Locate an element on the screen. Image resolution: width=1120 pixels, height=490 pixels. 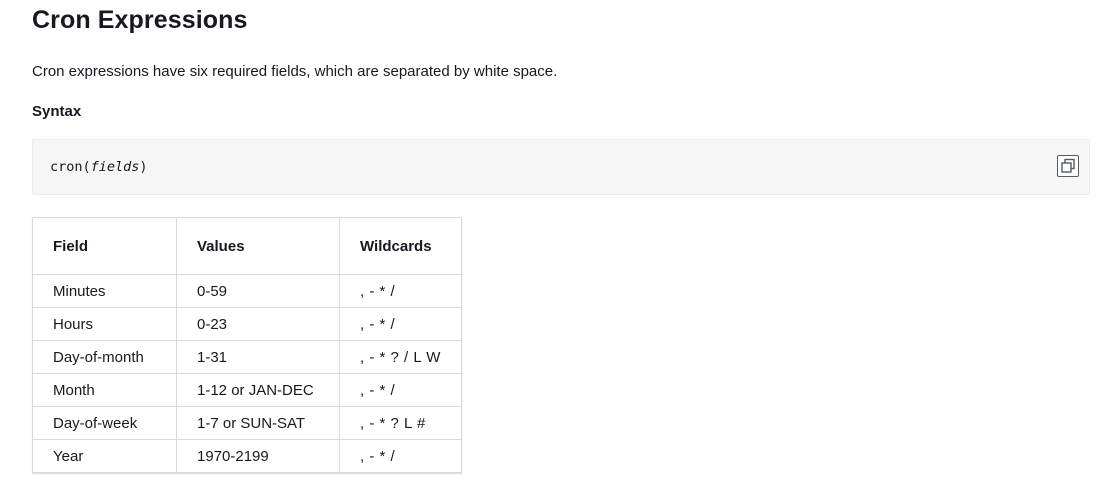
table-row: Hours 0-23 , - * / is located at coordinates (247, 324).